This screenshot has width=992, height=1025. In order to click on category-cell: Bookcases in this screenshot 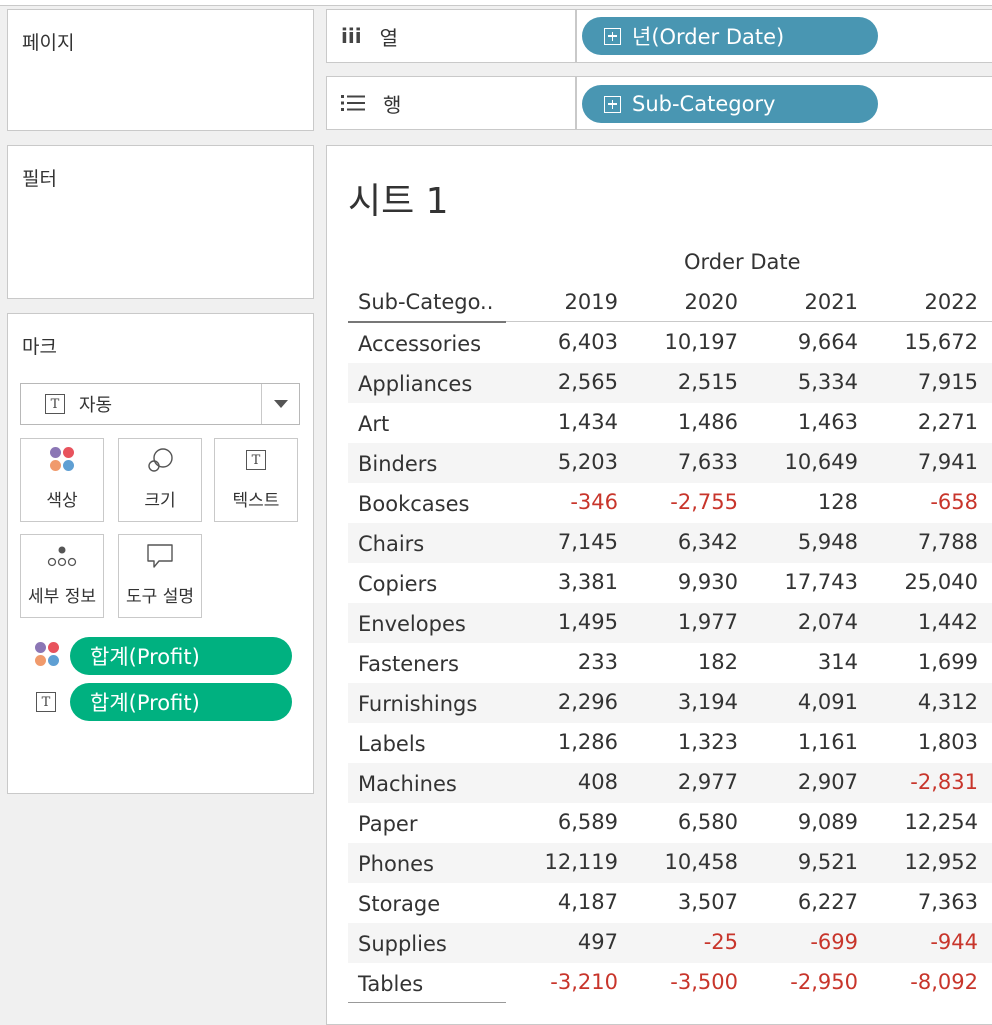, I will do `click(413, 504)`.